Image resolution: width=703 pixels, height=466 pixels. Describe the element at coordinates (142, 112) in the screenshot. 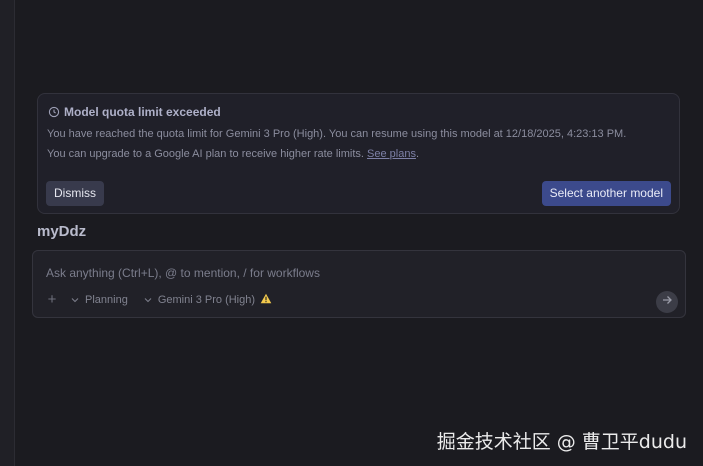

I see `quota-title: Model quota limit exceeded` at that location.